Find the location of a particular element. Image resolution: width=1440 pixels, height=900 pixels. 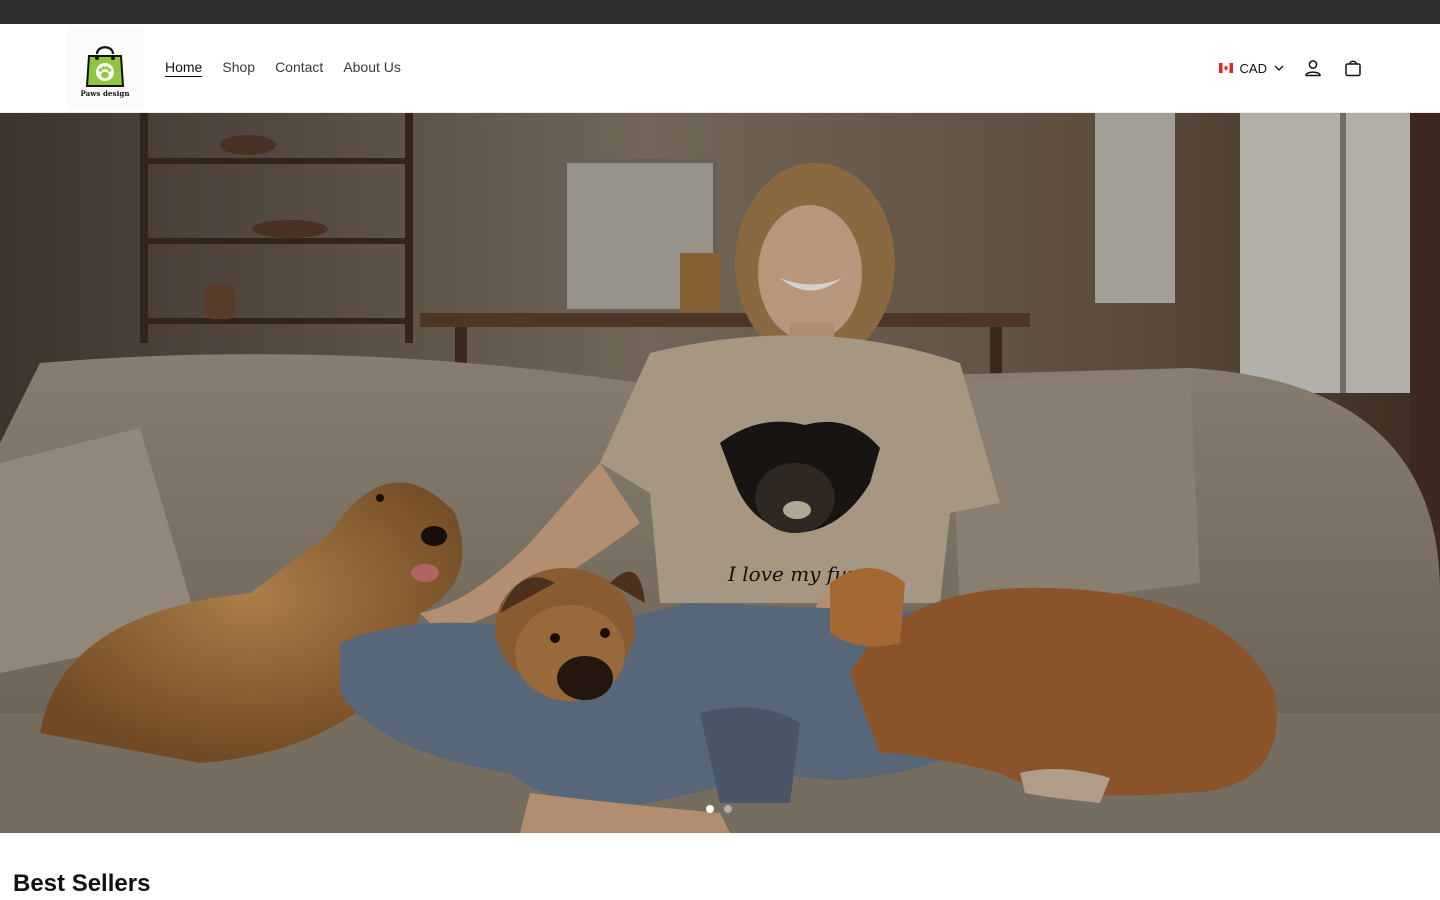

account-button is located at coordinates (1313, 68).